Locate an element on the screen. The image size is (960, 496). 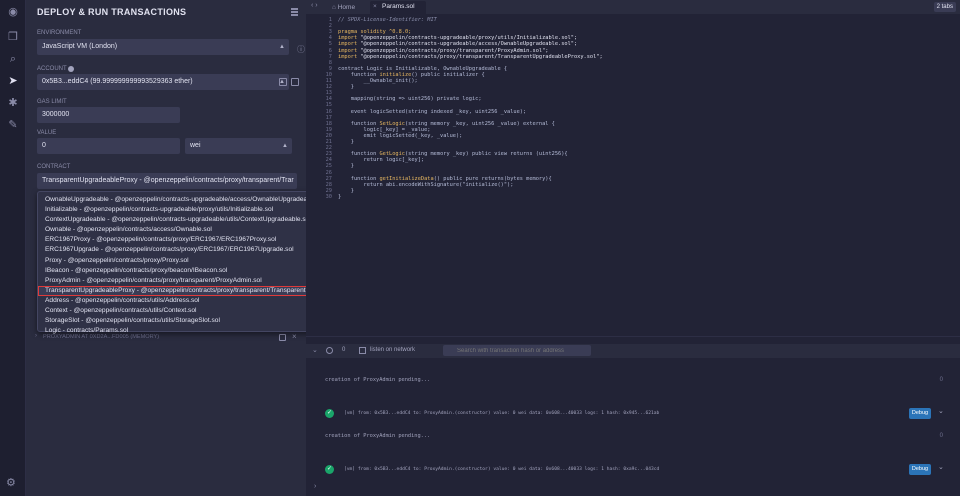
edit-icon is located at coordinates (295, 82).